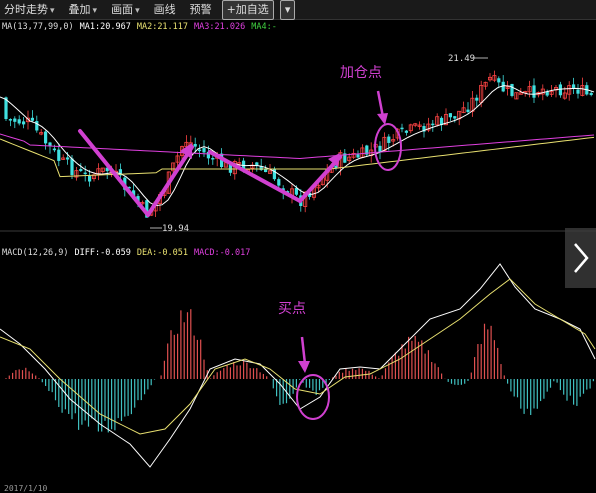  What do you see at coordinates (35, 253) in the screenshot?
I see `legend-item: MACD(12,26,9)` at bounding box center [35, 253].